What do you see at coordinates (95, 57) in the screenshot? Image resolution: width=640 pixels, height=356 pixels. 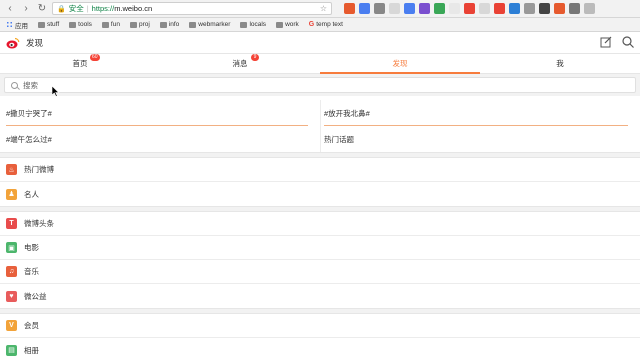 I see `unread-badge: 60` at bounding box center [95, 57].